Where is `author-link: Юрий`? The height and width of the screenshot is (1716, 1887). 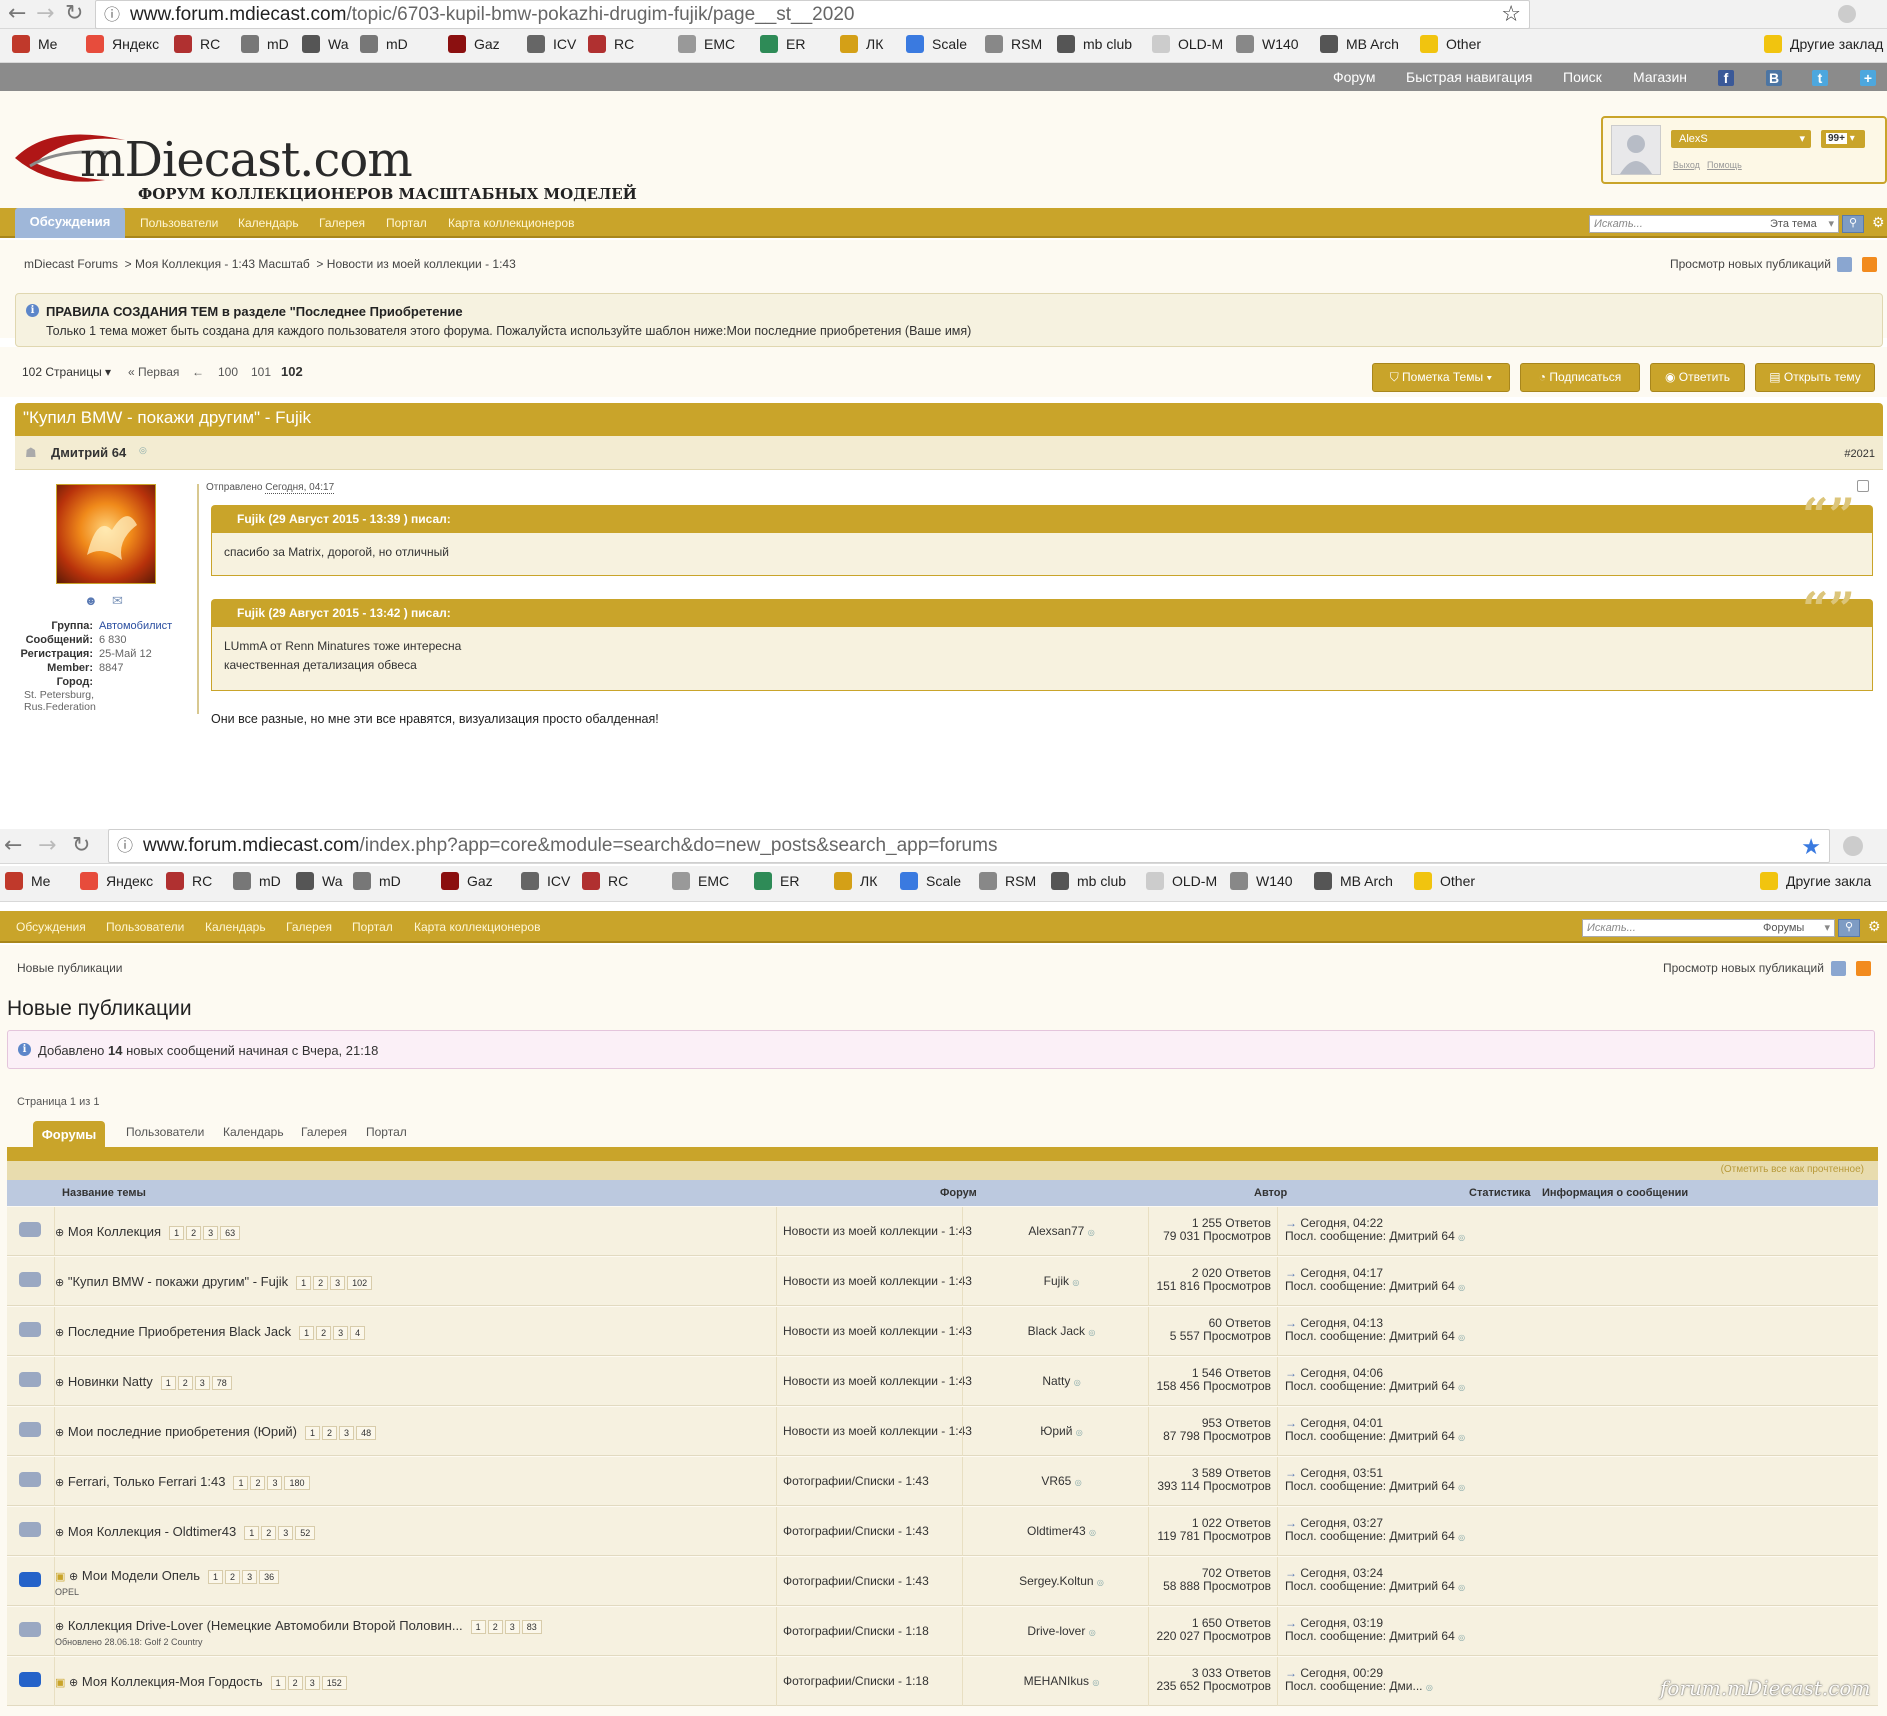
author-link: Юрий is located at coordinates (1056, 1431).